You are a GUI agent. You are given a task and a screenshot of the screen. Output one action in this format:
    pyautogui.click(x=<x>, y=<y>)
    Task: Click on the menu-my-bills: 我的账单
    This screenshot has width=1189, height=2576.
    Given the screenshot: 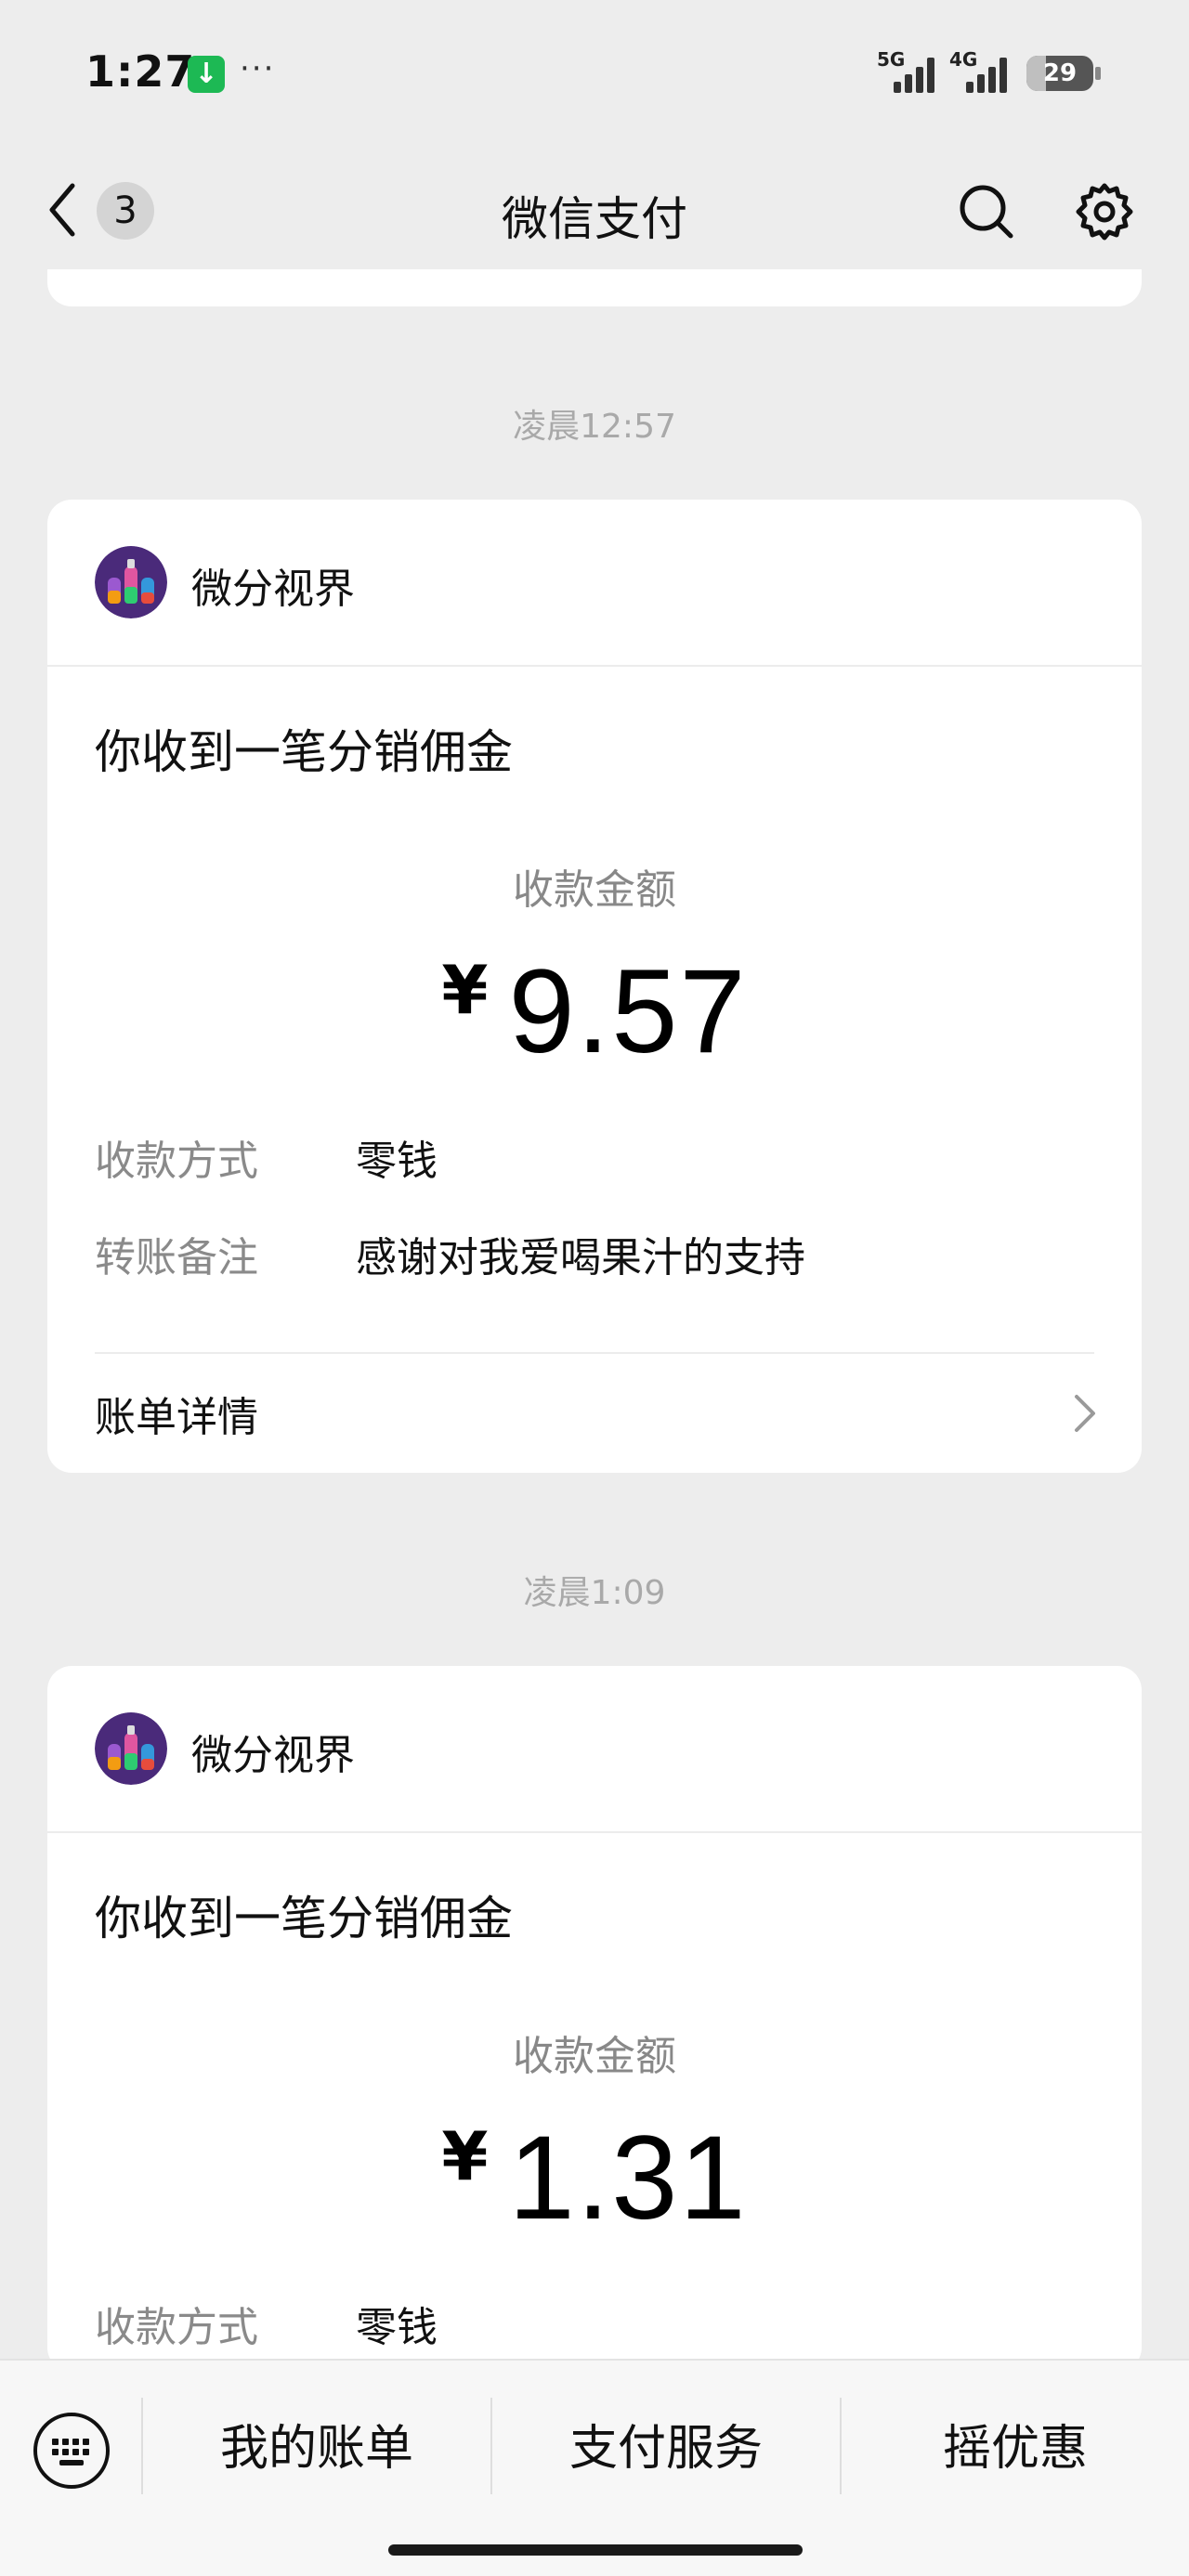 What is the action you would take?
    pyautogui.click(x=316, y=2449)
    